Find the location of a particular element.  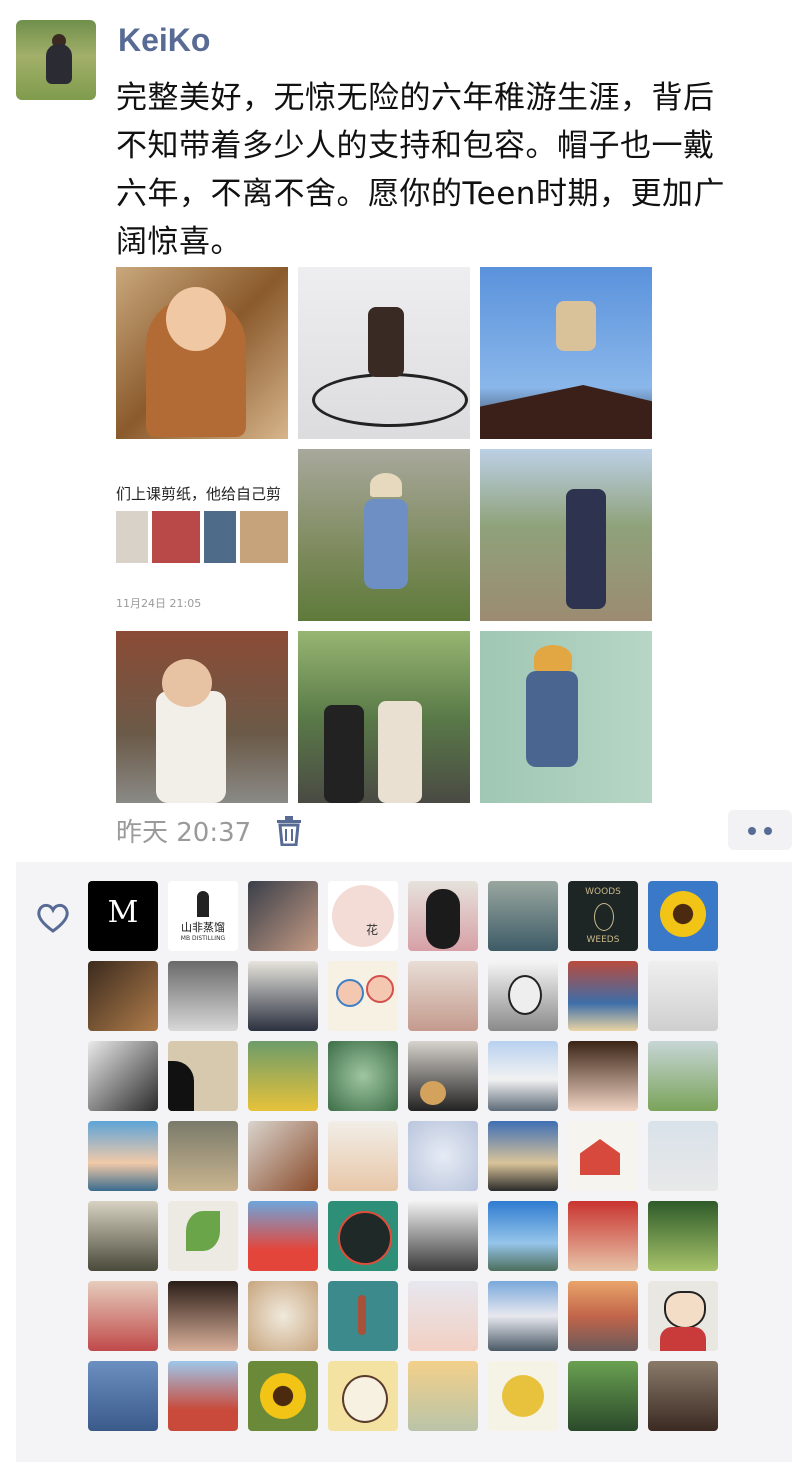

logo-shanfei-text: 山非蒸馏 is located at coordinates (203, 927).